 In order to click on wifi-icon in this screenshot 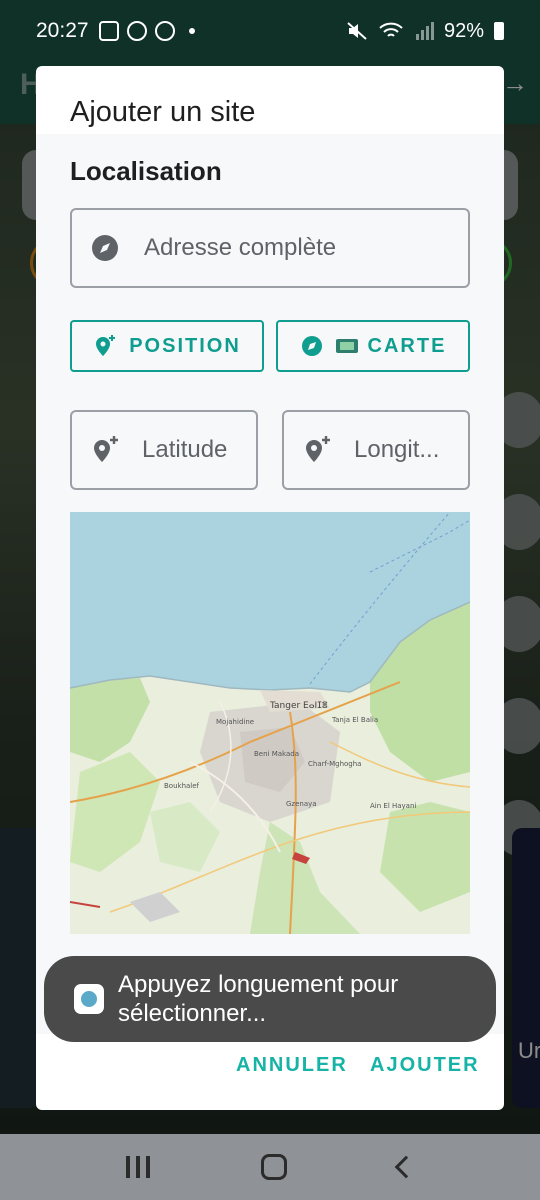, I will do `click(391, 29)`.